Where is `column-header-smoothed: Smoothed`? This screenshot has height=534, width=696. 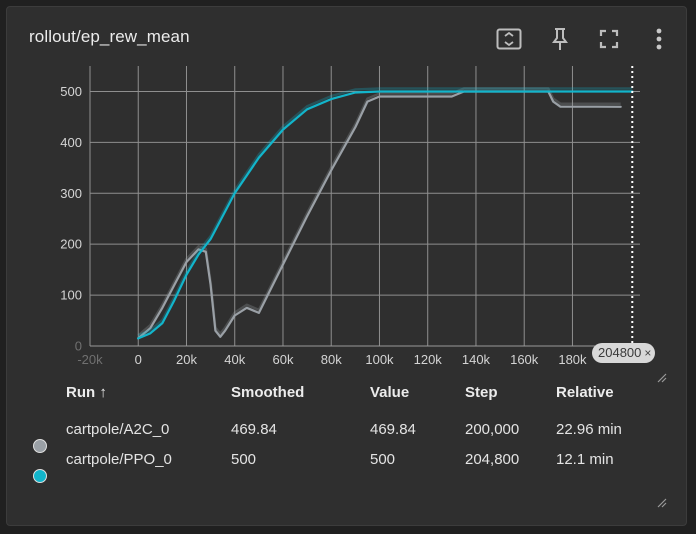
column-header-smoothed: Smoothed is located at coordinates (267, 392).